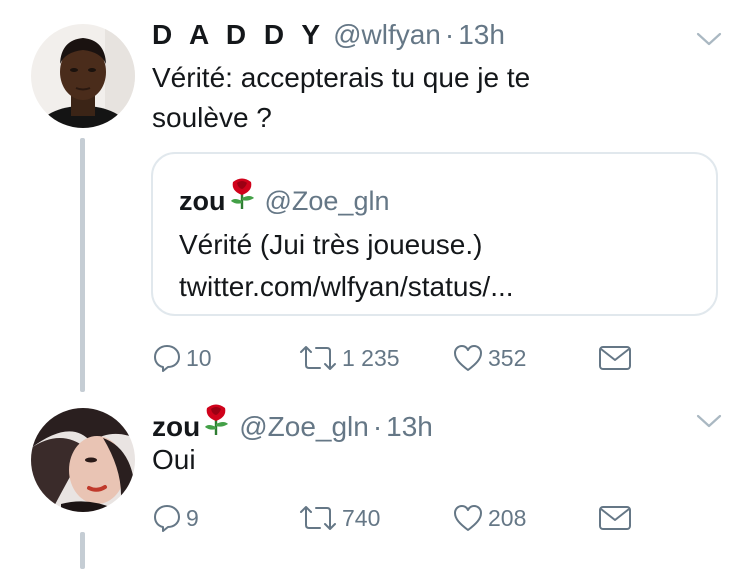 The image size is (750, 569). Describe the element at coordinates (402, 518) in the screenshot. I see `tweet-action-bar: 9 740 208` at that location.